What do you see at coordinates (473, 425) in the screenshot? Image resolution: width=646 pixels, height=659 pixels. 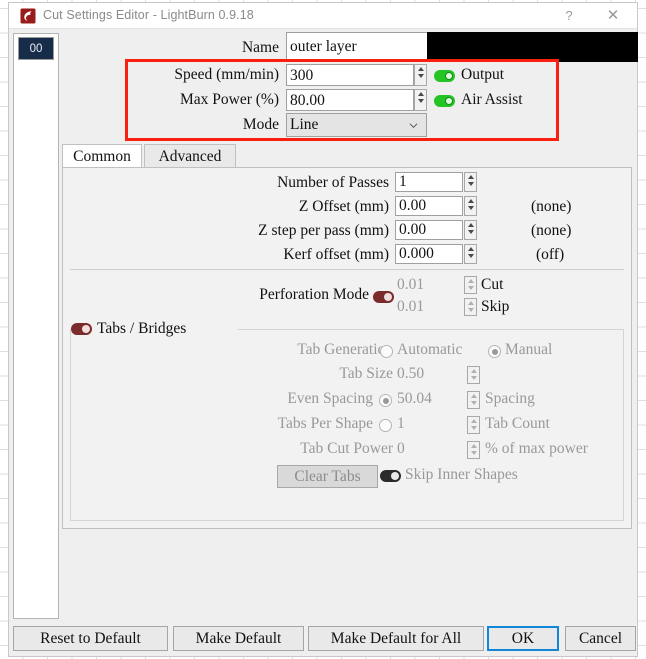 I see `tabs-per-shape-spinner` at bounding box center [473, 425].